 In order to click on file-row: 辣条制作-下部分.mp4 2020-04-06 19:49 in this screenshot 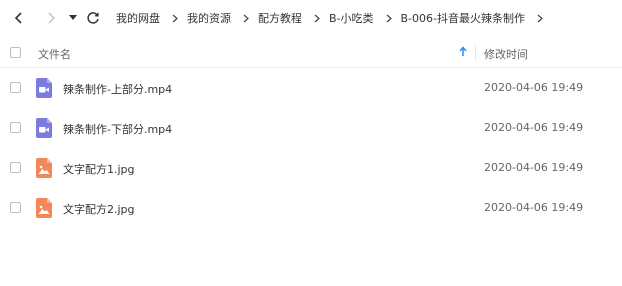, I will do `click(311, 128)`.